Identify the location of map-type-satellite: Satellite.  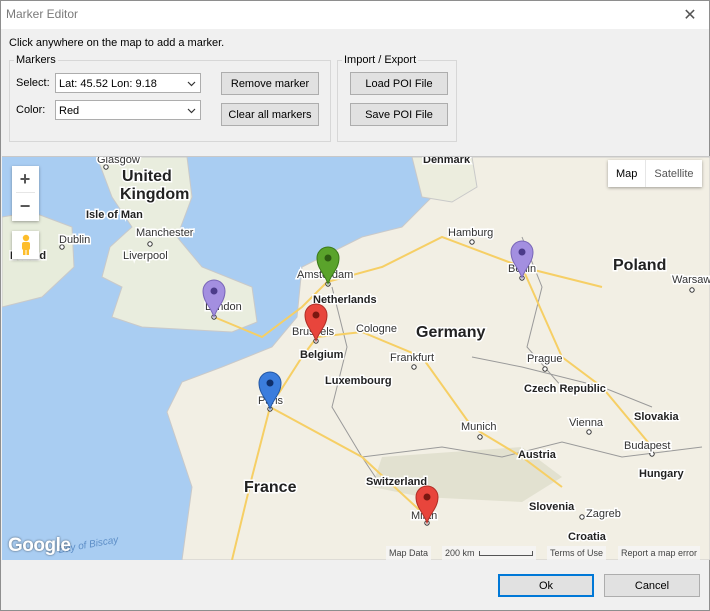
(673, 173).